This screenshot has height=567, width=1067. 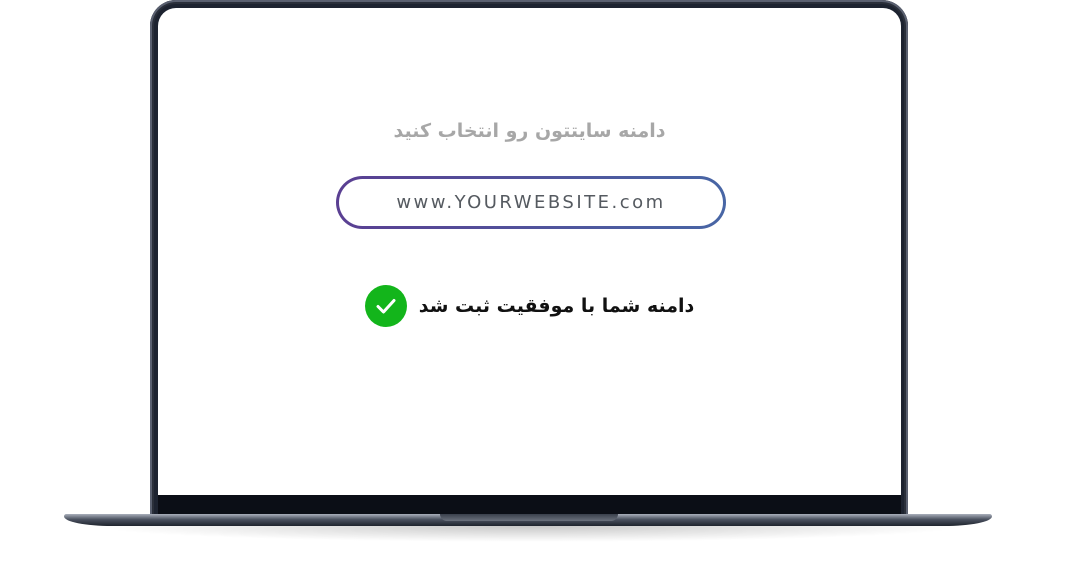 I want to click on laptop-hinge-notch, so click(x=529, y=517).